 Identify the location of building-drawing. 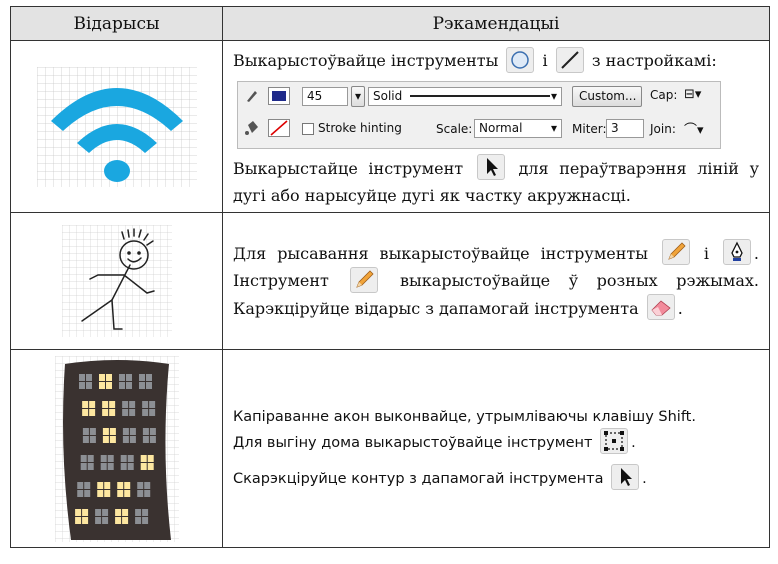
(116, 448).